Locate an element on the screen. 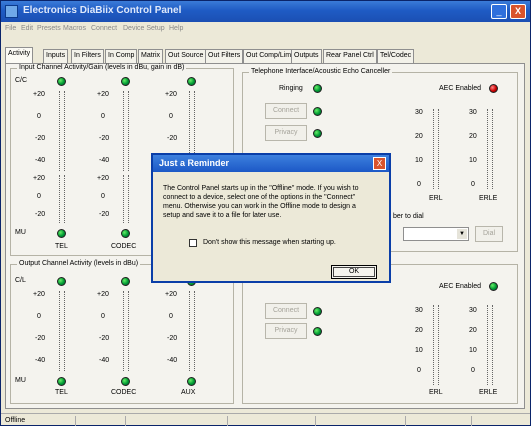 The height and width of the screenshot is (426, 531). codec-aec-label: AEC Enabled is located at coordinates (460, 286).